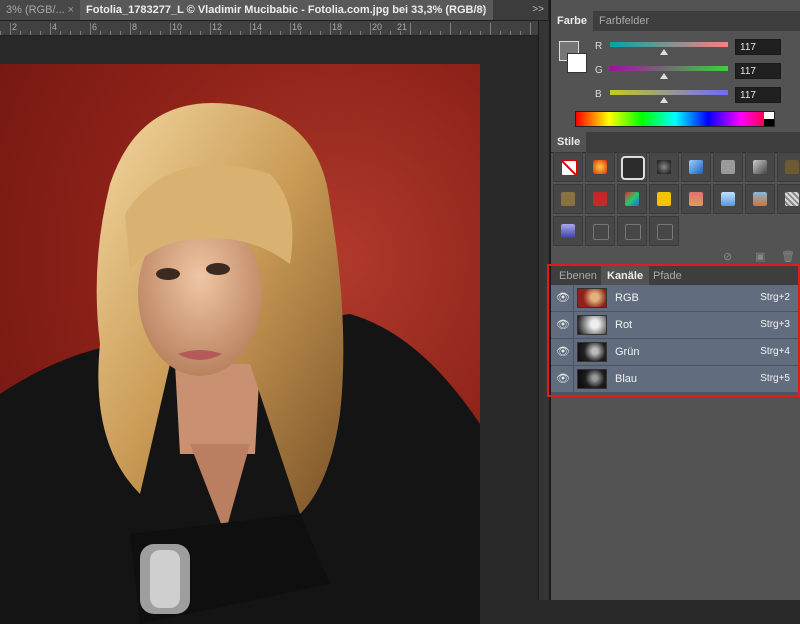 This screenshot has width=800, height=624. What do you see at coordinates (669, 68) in the screenshot?
I see `slider-g-track` at bounding box center [669, 68].